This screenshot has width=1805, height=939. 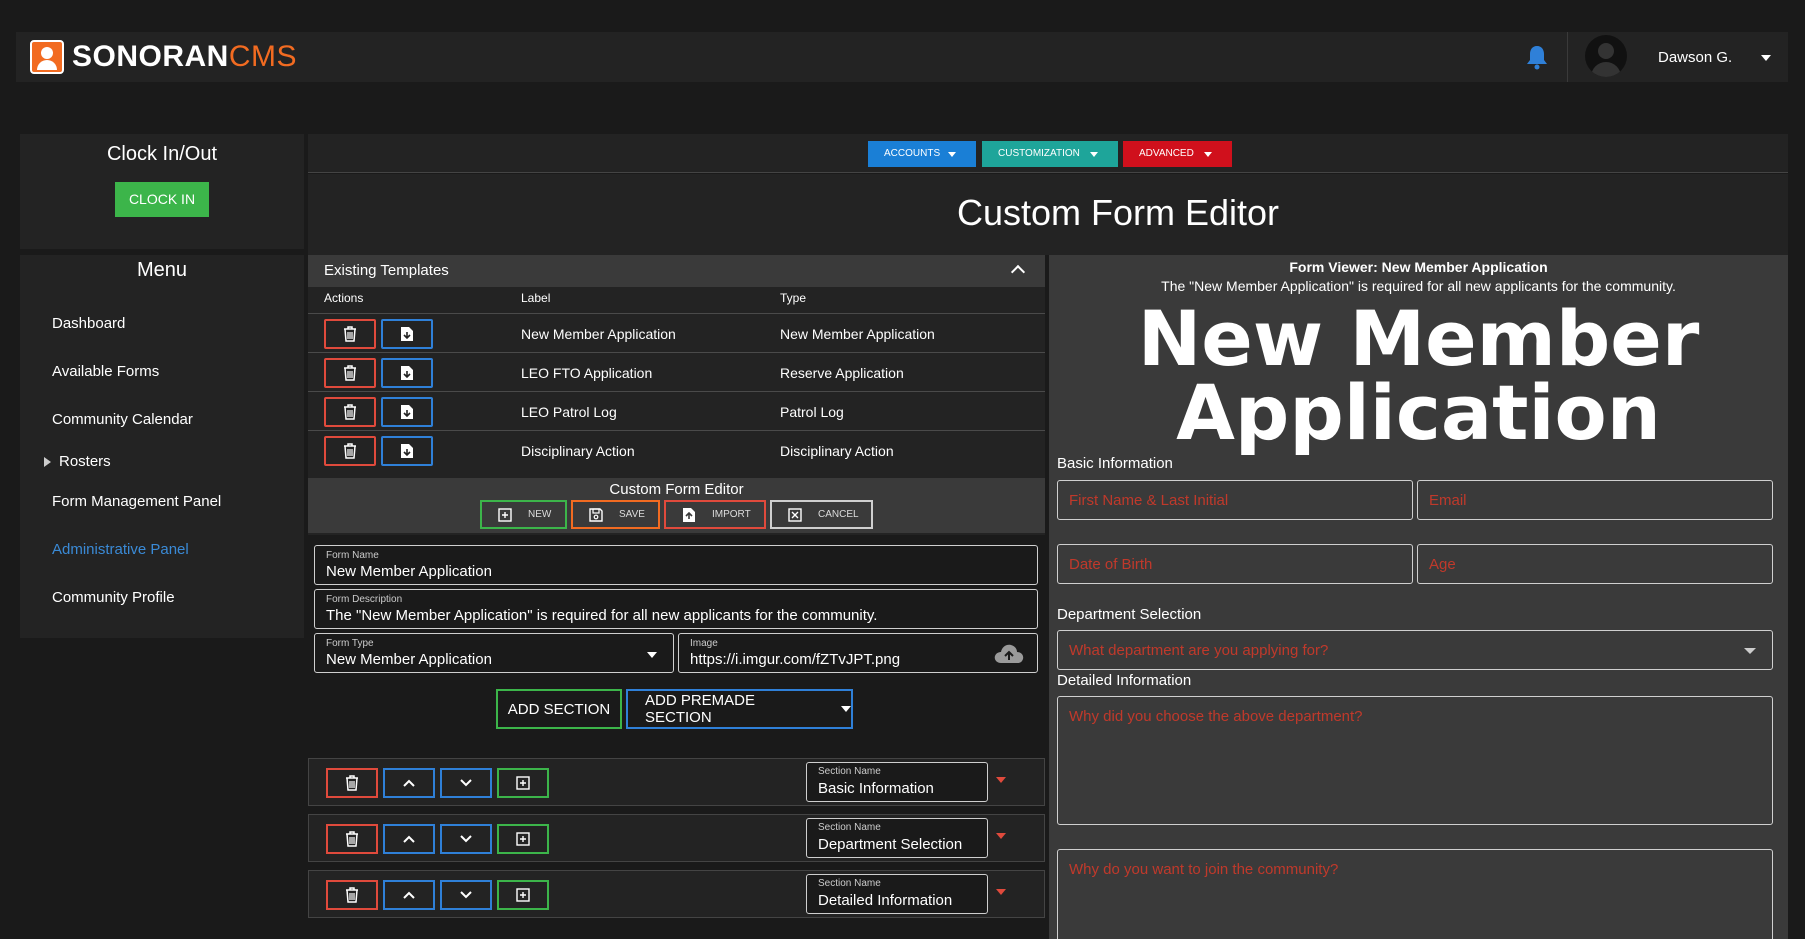 I want to click on sidebar-item-form-management: Form Management Panel, so click(x=136, y=501).